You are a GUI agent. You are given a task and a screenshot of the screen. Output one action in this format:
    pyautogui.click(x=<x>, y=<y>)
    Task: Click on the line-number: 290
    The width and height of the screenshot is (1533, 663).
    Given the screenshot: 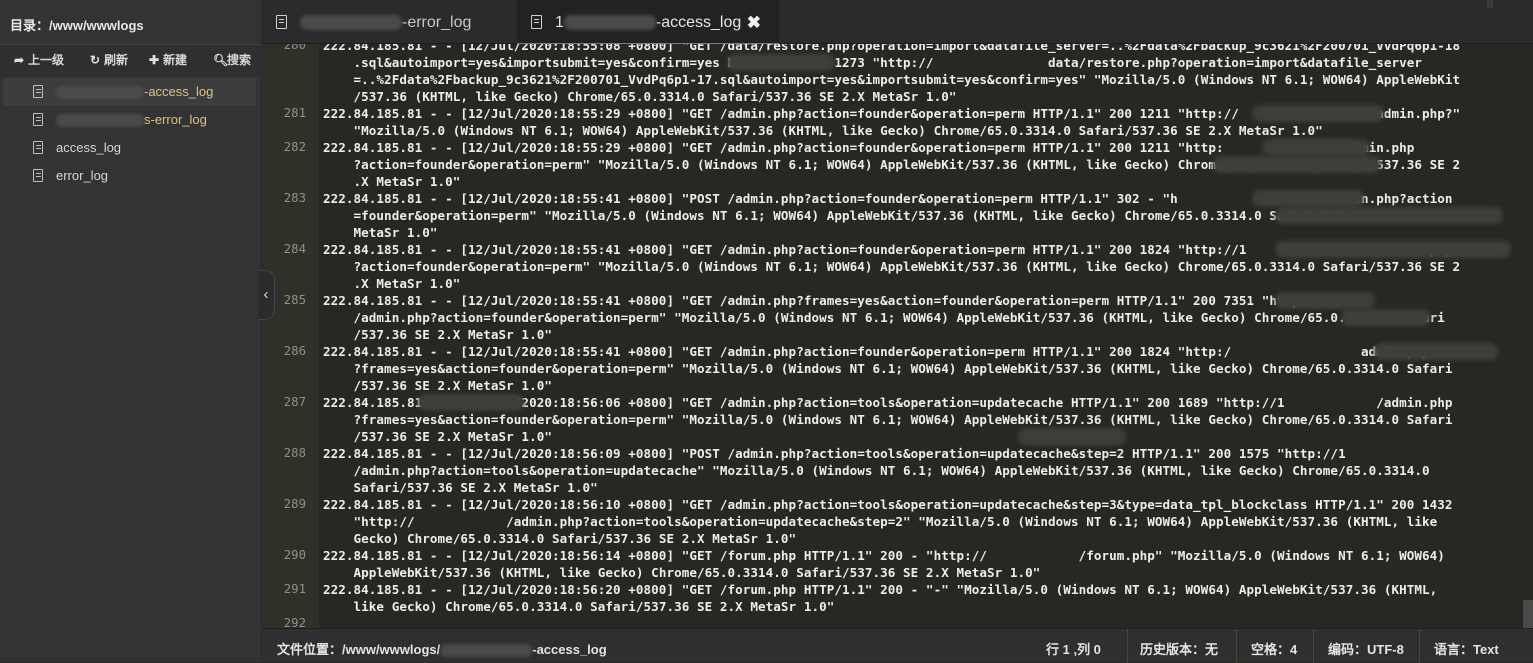 What is the action you would take?
    pyautogui.click(x=294, y=555)
    